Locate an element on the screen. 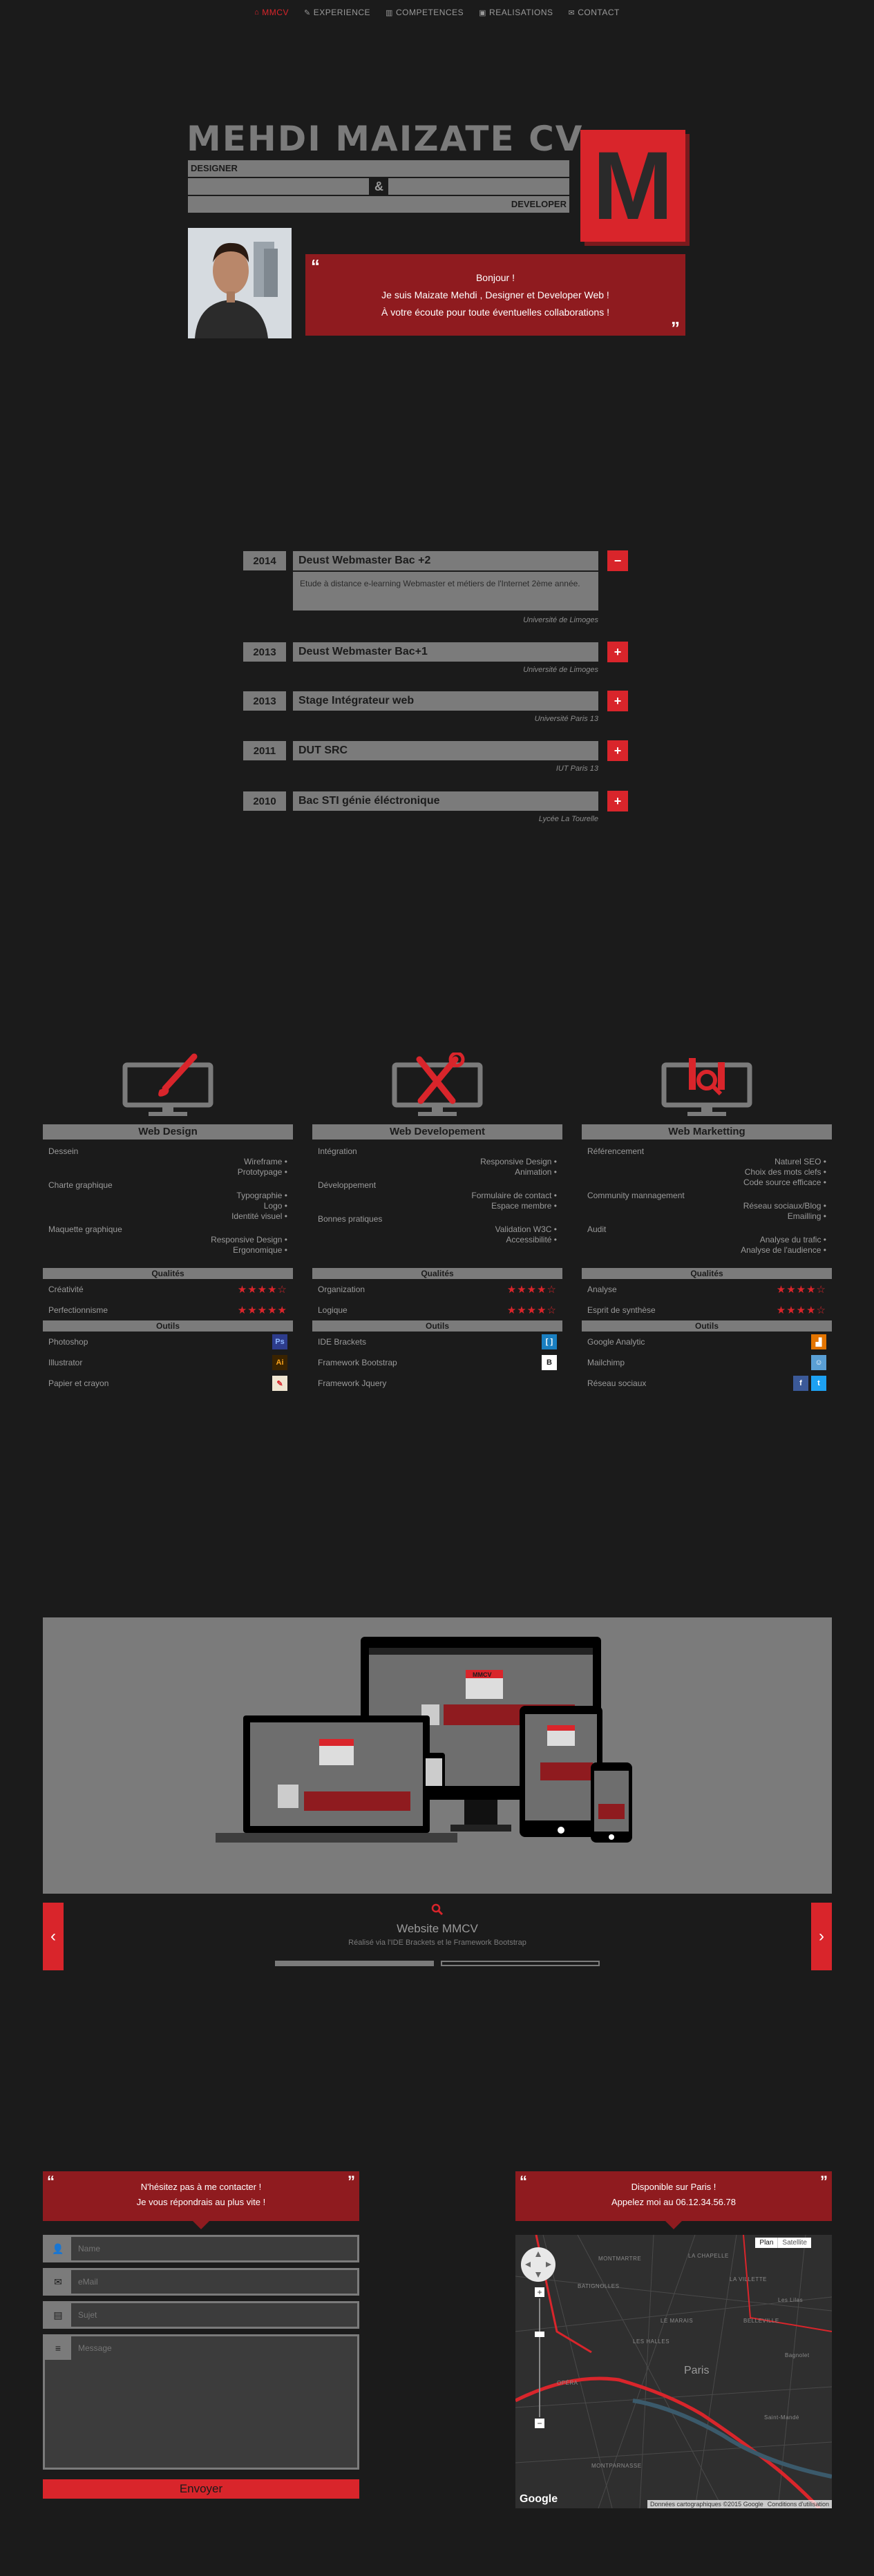 The height and width of the screenshot is (2576, 874). twitter-icon: t is located at coordinates (818, 1383).